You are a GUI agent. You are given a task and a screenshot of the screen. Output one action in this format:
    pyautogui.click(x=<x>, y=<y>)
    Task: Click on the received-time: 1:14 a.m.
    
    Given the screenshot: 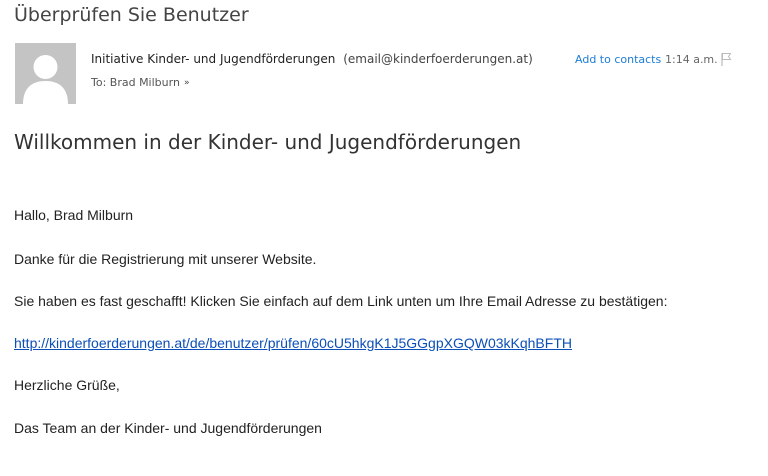 What is the action you would take?
    pyautogui.click(x=691, y=59)
    